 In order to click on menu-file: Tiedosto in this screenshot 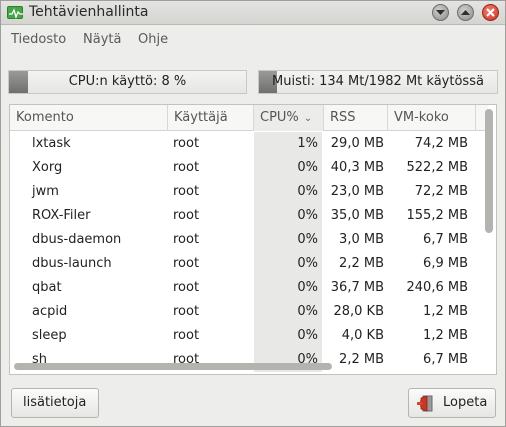, I will do `click(38, 39)`.